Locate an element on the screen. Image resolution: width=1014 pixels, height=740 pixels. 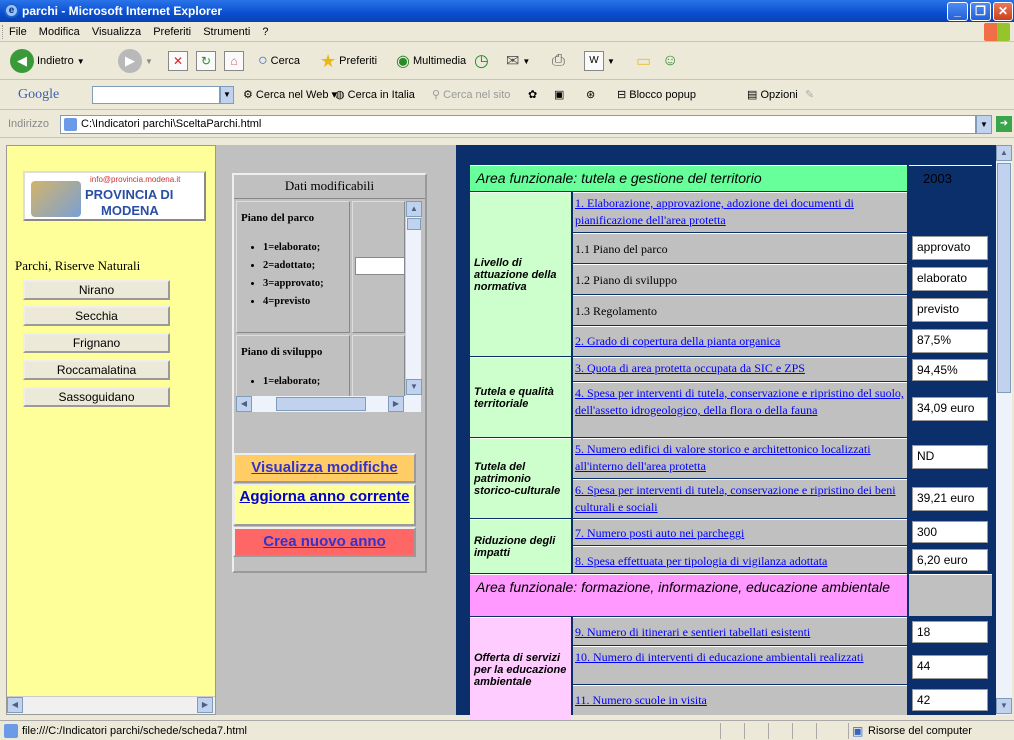
search-italy-button: ◍ Cerca in Italia is located at coordinates (375, 94).